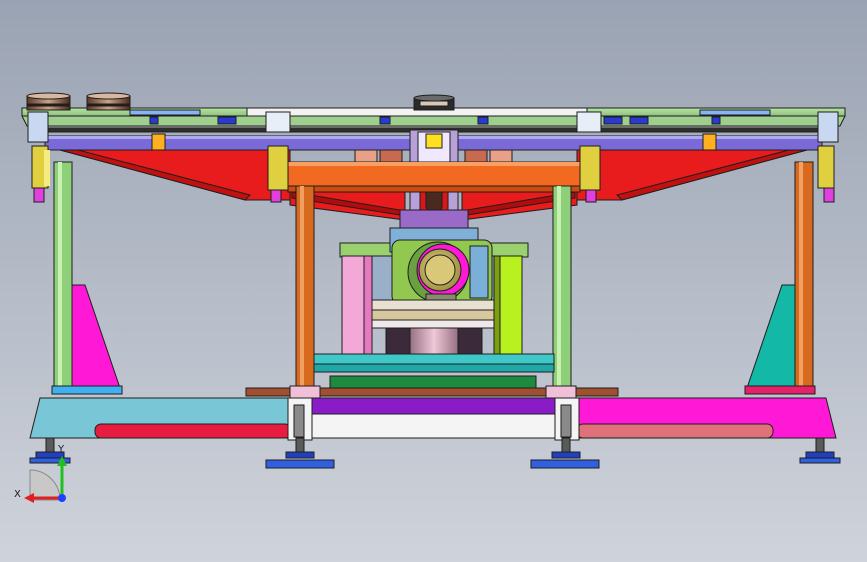 The height and width of the screenshot is (562, 867). Describe the element at coordinates (771, 336) in the screenshot. I see `gusset-right-teal` at that location.